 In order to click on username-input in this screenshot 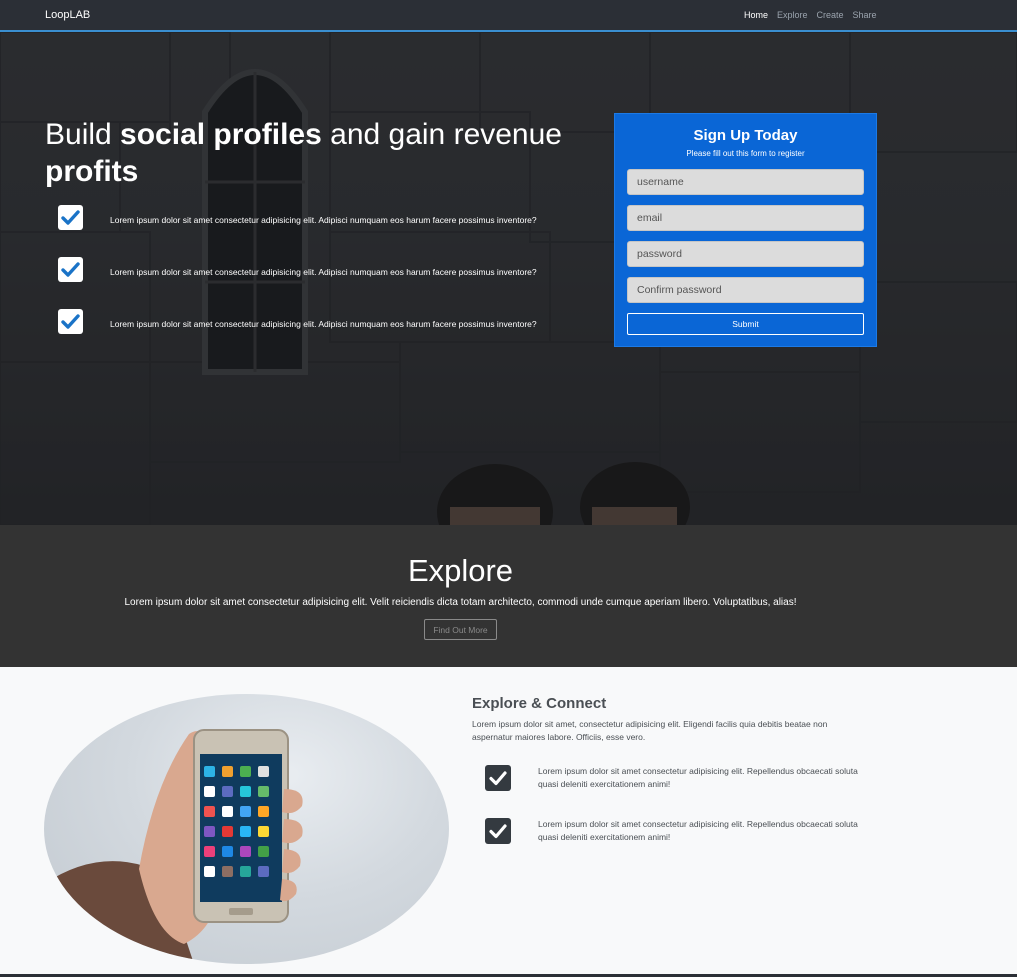, I will do `click(745, 182)`.